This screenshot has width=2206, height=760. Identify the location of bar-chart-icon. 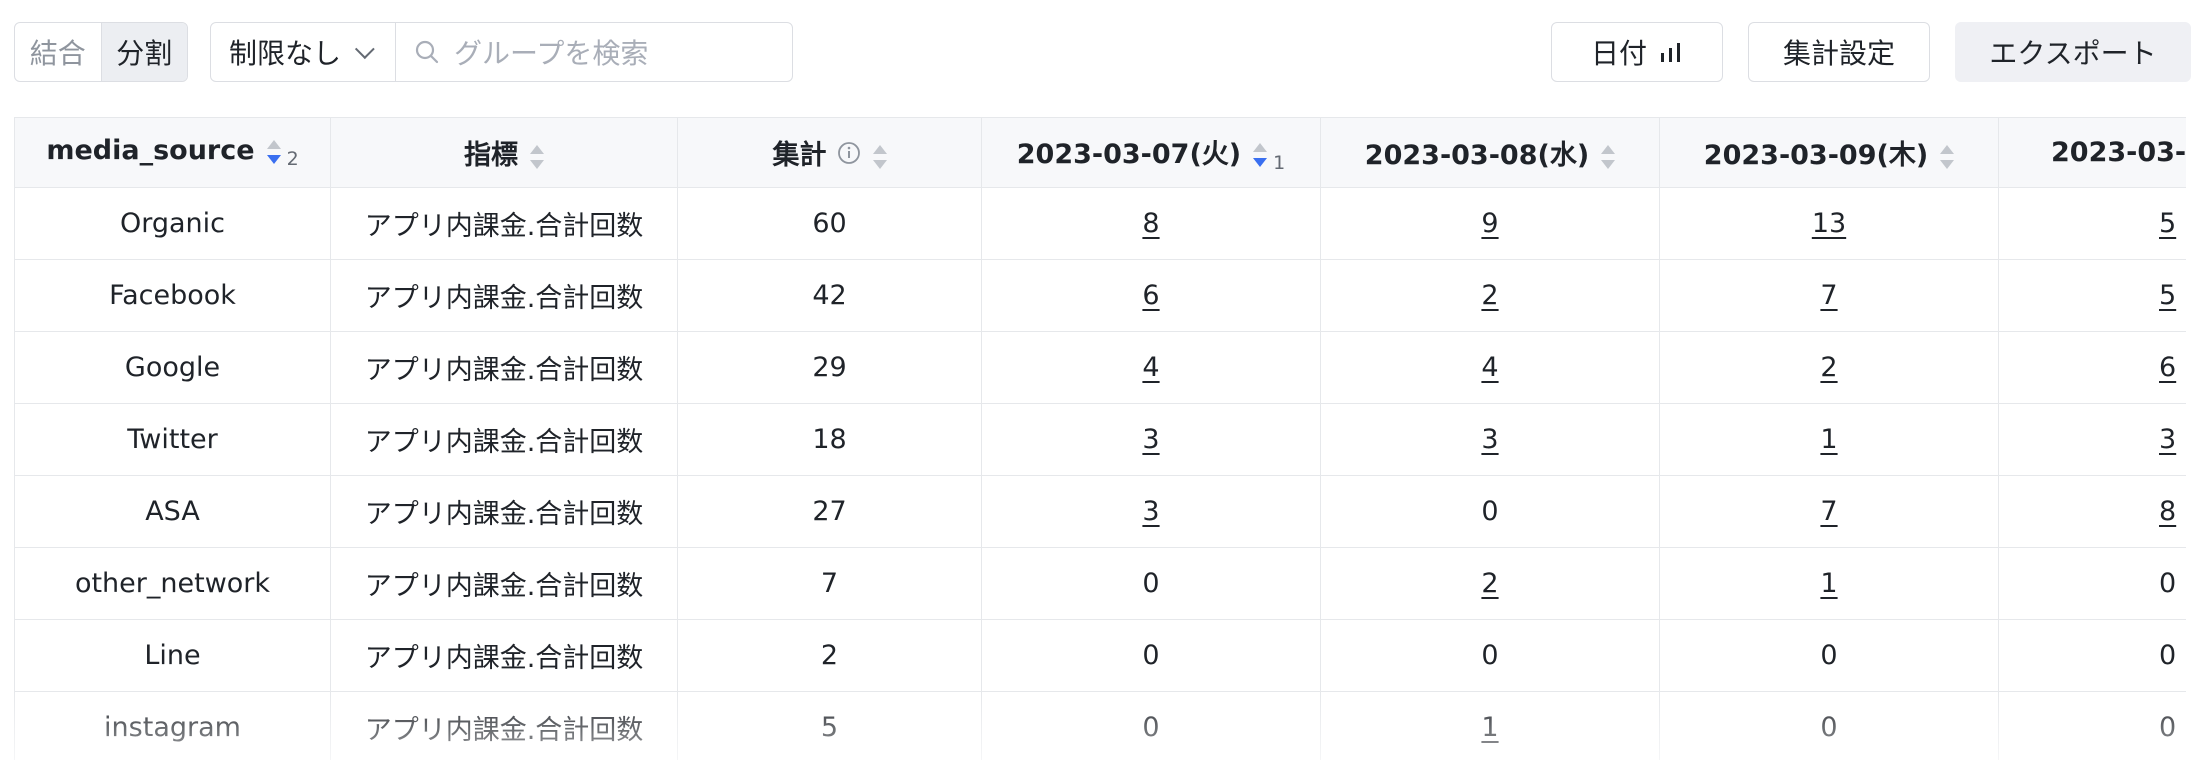
(1670, 52).